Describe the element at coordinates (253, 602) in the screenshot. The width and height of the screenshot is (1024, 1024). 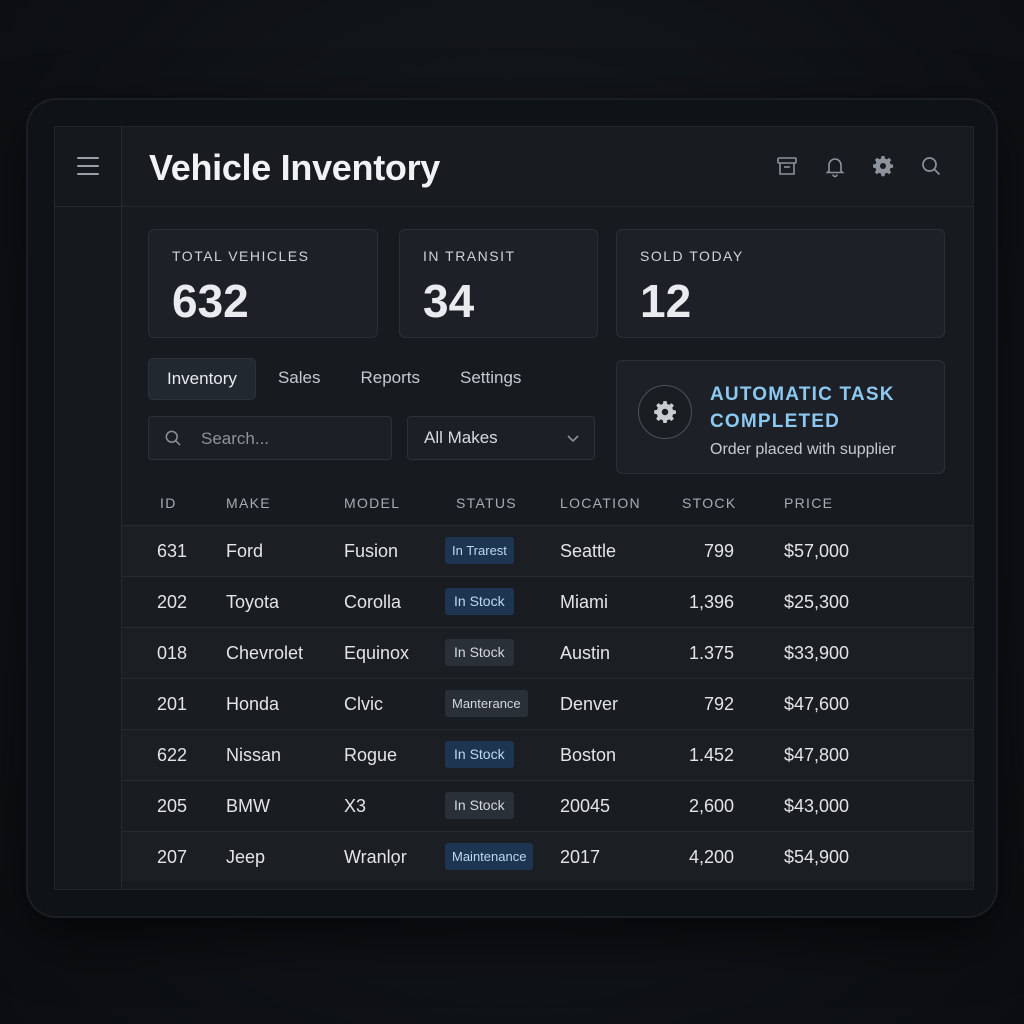
I see `cell-make: Toyota` at that location.